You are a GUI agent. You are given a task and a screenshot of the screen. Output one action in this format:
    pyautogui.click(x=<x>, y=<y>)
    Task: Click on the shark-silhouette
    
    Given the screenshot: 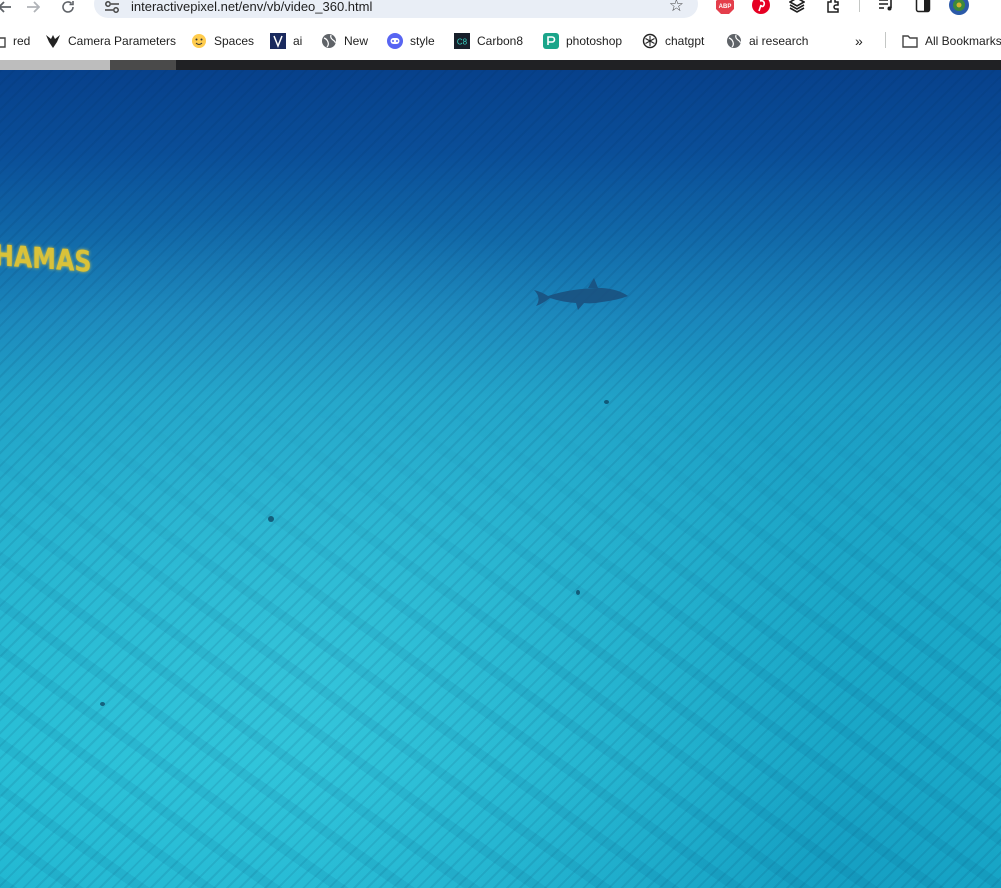 What is the action you would take?
    pyautogui.click(x=581, y=294)
    